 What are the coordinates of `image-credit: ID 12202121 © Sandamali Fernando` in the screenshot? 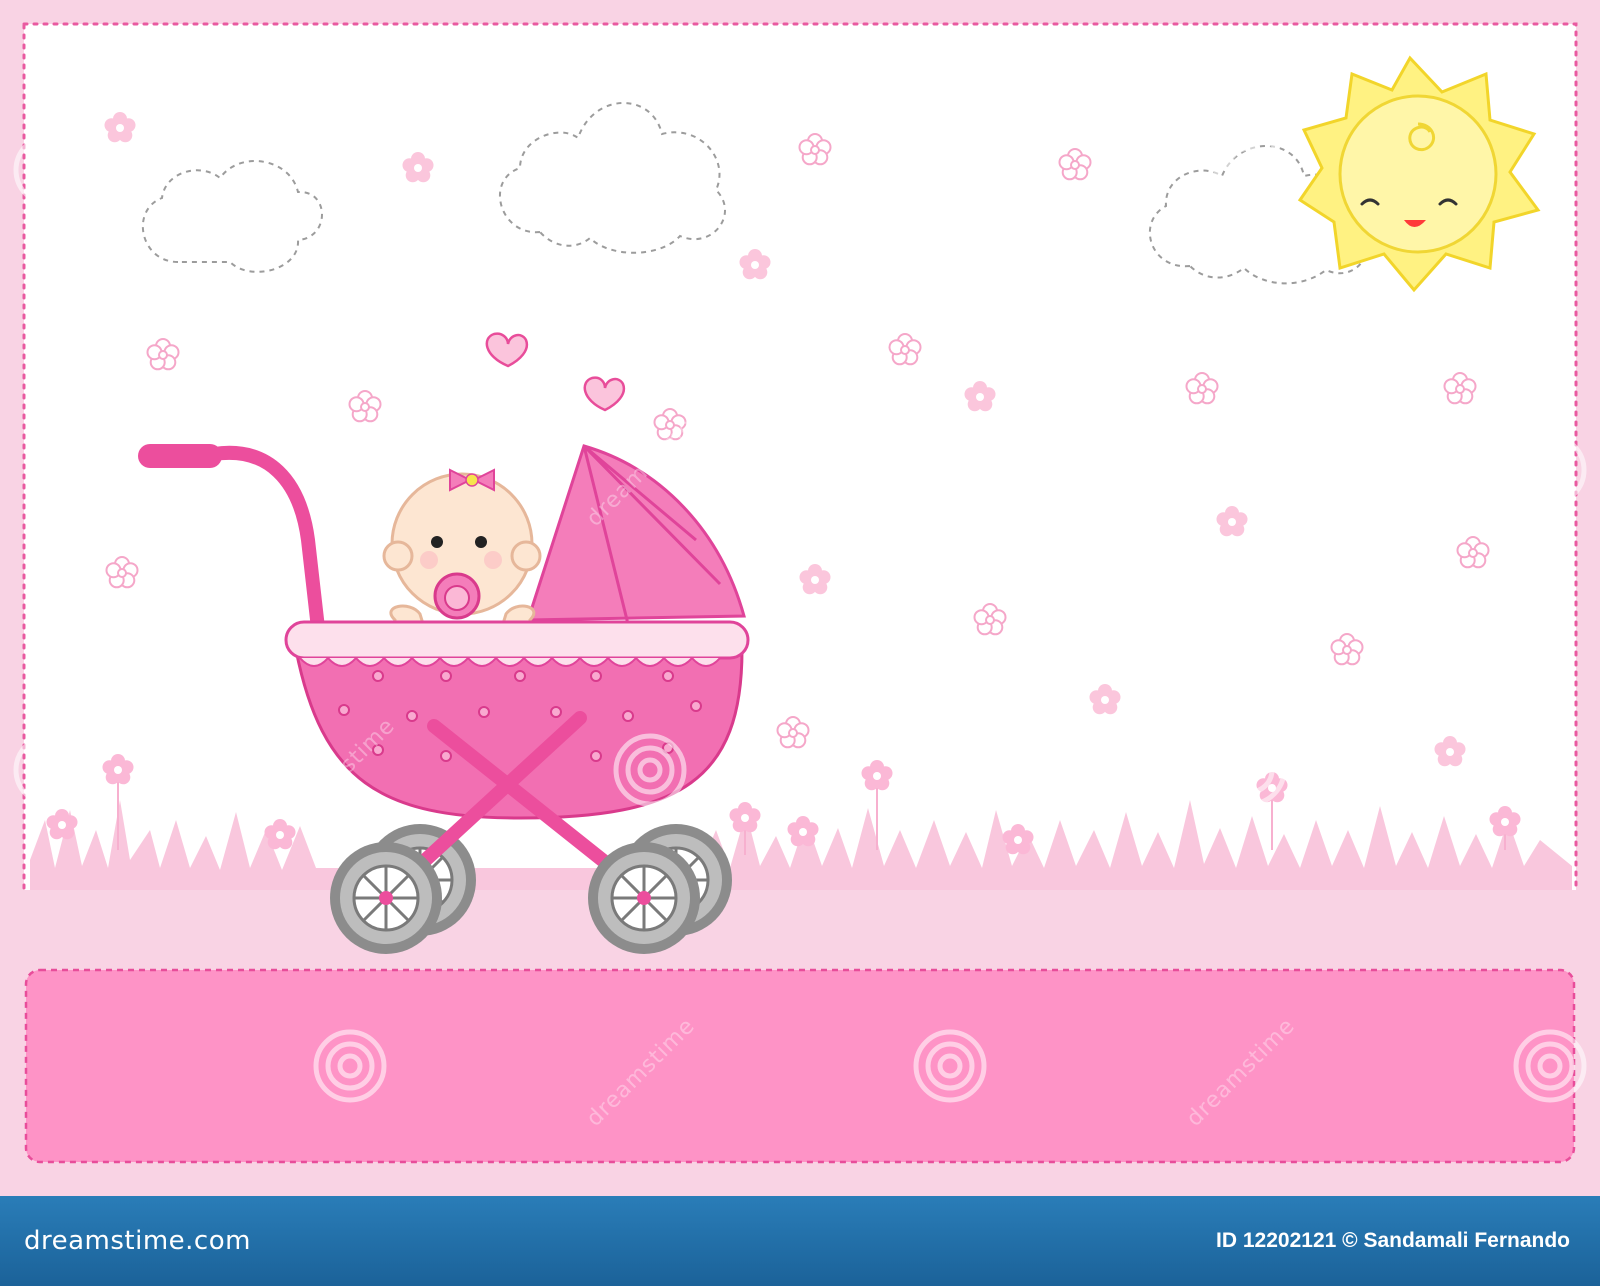 It's located at (1393, 1240).